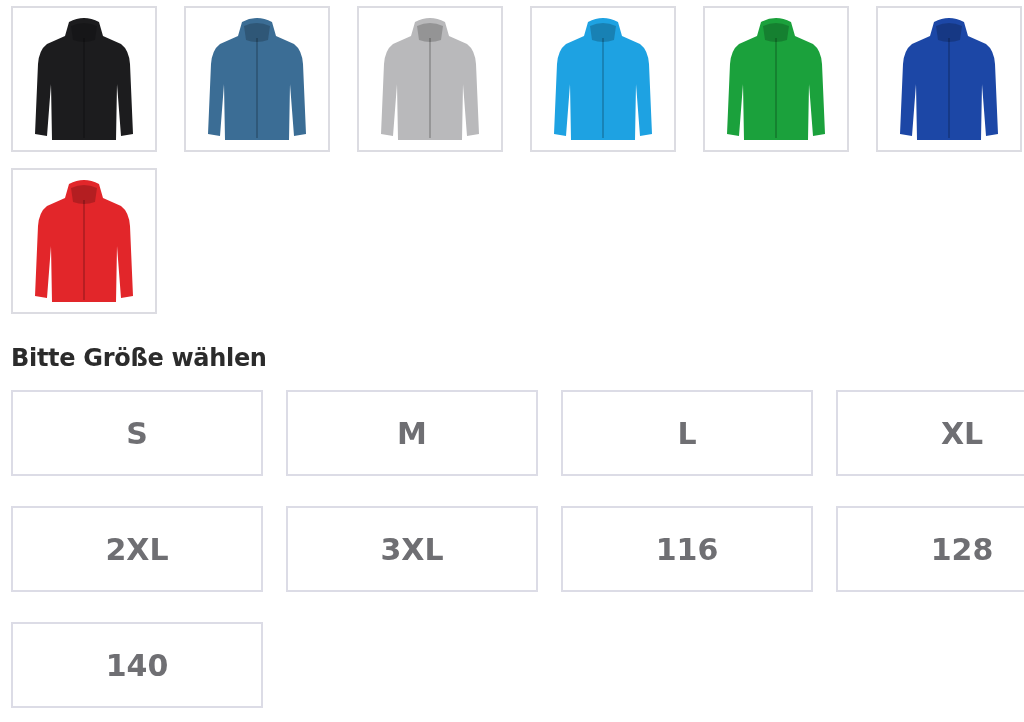 Image resolution: width=1024 pixels, height=722 pixels. I want to click on size-option: L, so click(687, 433).